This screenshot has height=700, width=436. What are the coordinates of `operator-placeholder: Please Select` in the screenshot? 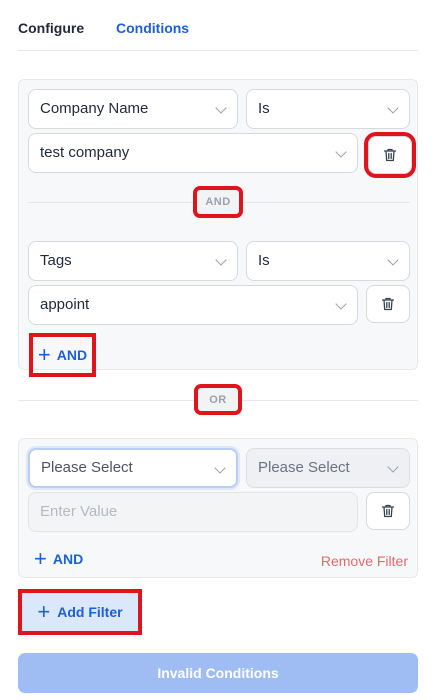 It's located at (304, 467).